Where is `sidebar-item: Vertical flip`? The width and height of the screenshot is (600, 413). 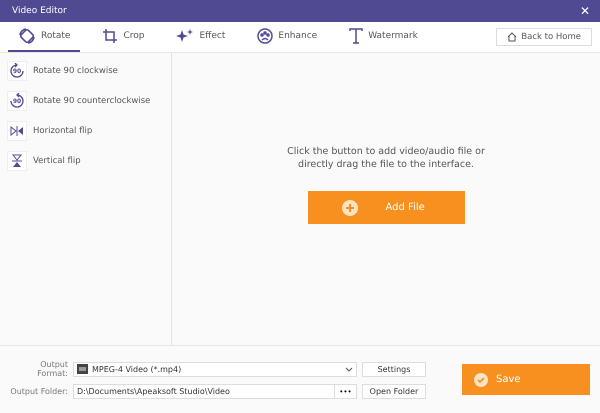 sidebar-item: Vertical flip is located at coordinates (89, 161).